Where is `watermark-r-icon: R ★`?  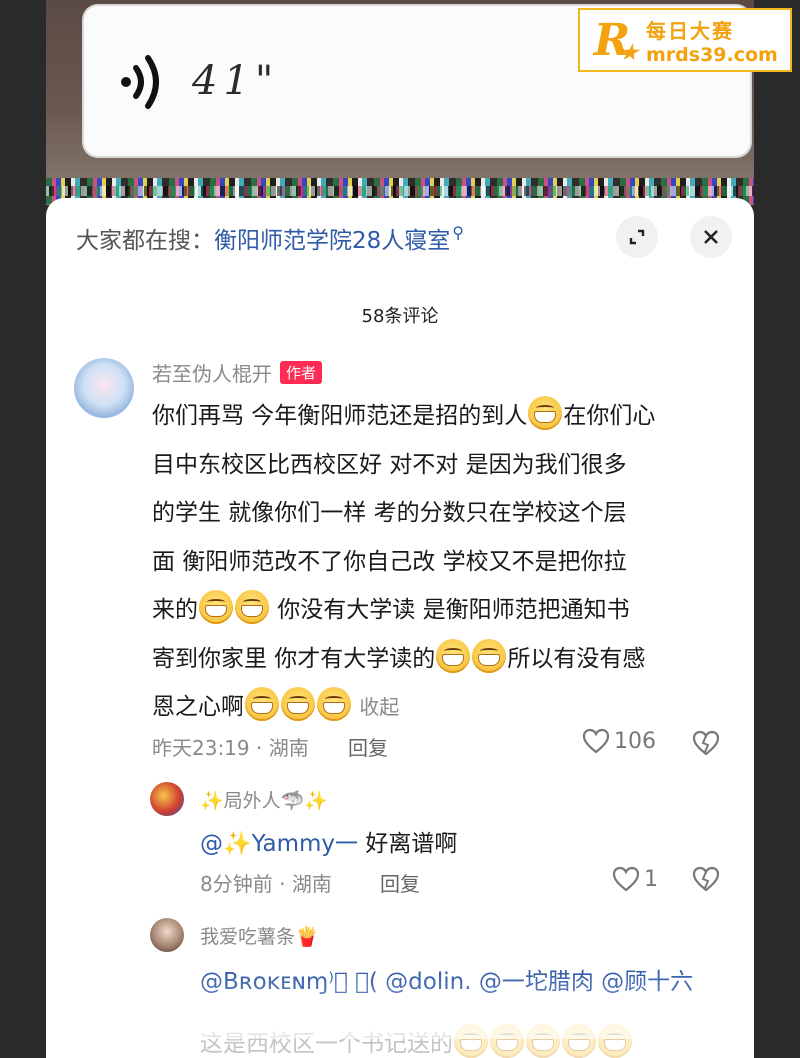 watermark-r-icon: R ★ is located at coordinates (615, 40).